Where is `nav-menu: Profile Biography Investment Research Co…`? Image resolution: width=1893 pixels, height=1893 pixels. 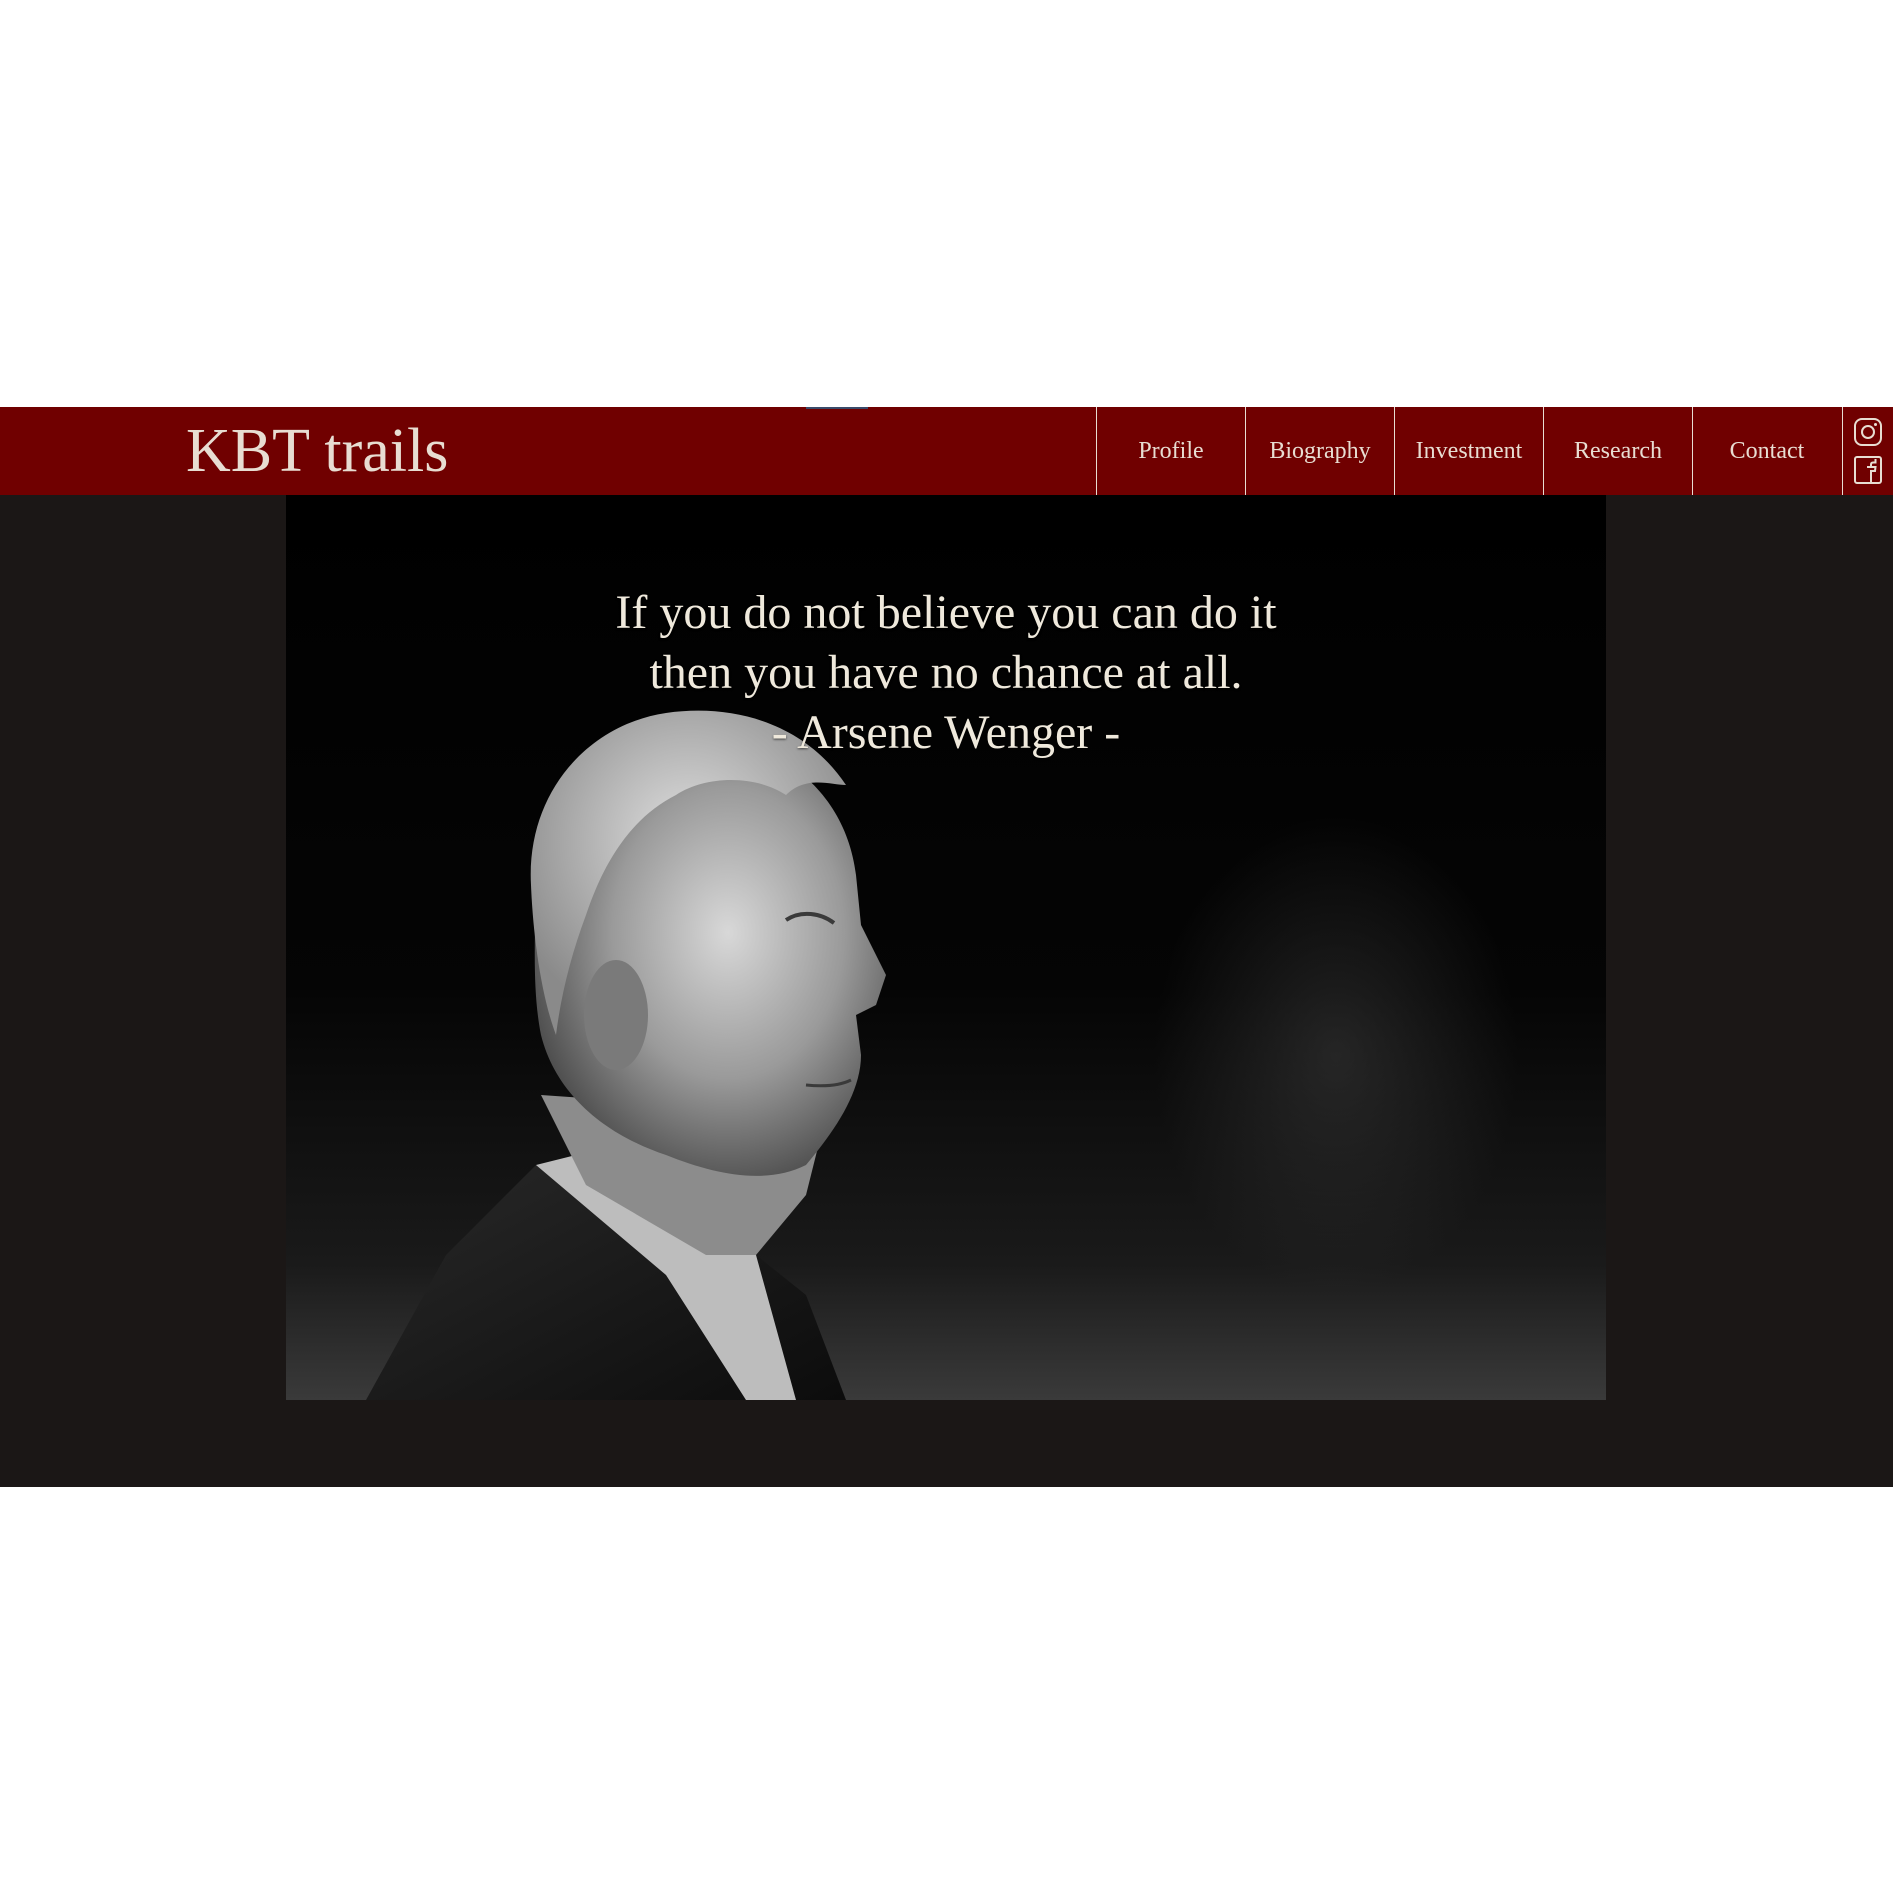
nav-menu: Profile Biography Investment Research Co… is located at coordinates (1468, 451).